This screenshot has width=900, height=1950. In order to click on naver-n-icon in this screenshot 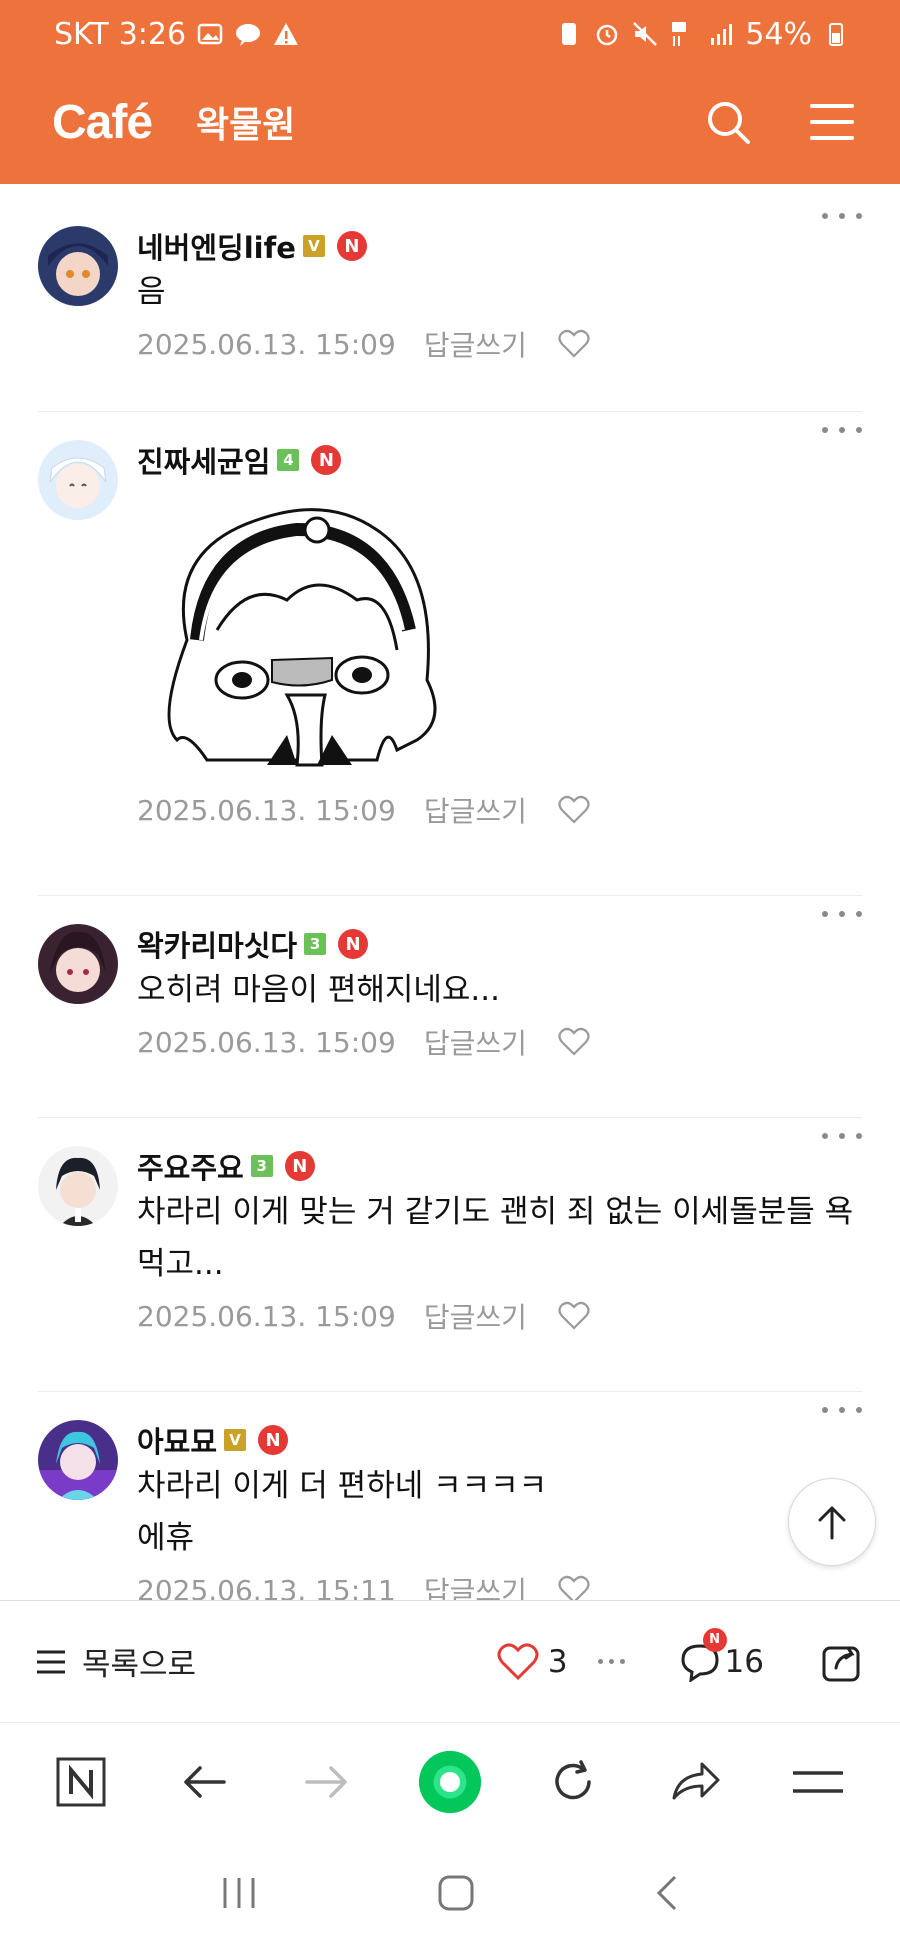, I will do `click(81, 1781)`.